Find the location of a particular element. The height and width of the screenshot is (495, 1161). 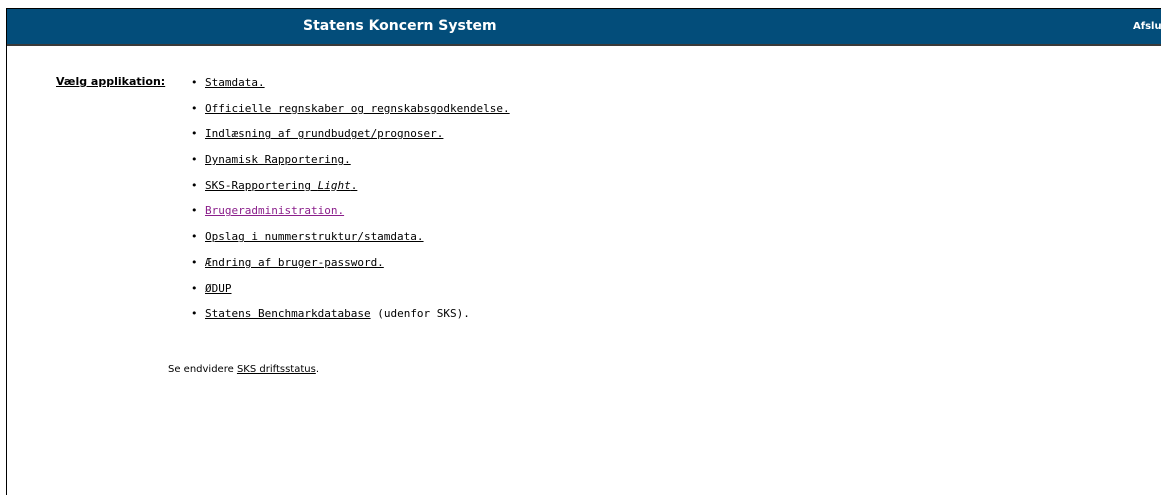

choose-application-label: Vælg applikation: is located at coordinates (111, 81).